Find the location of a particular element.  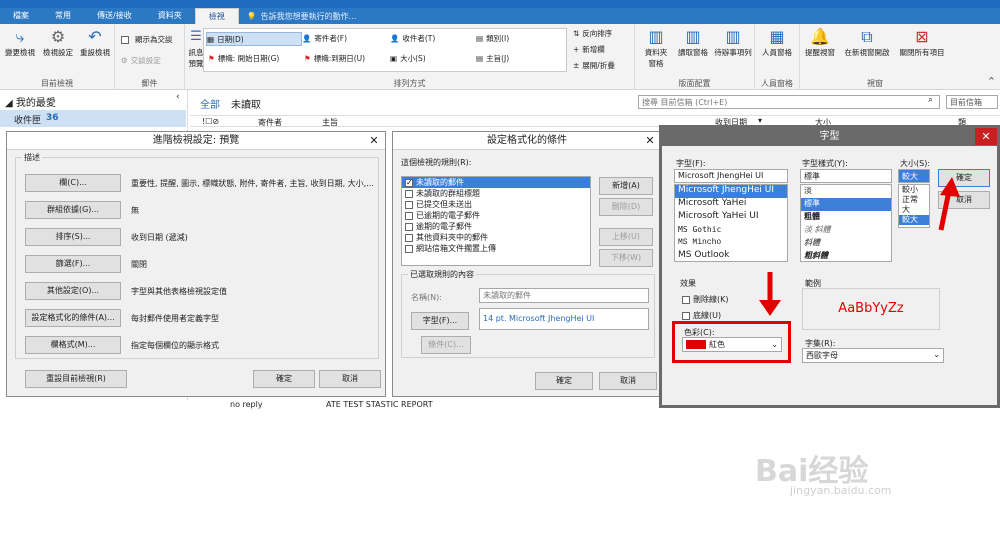

open-new-window-button: ⧉ 在新視窗開啟 is located at coordinates (867, 43).